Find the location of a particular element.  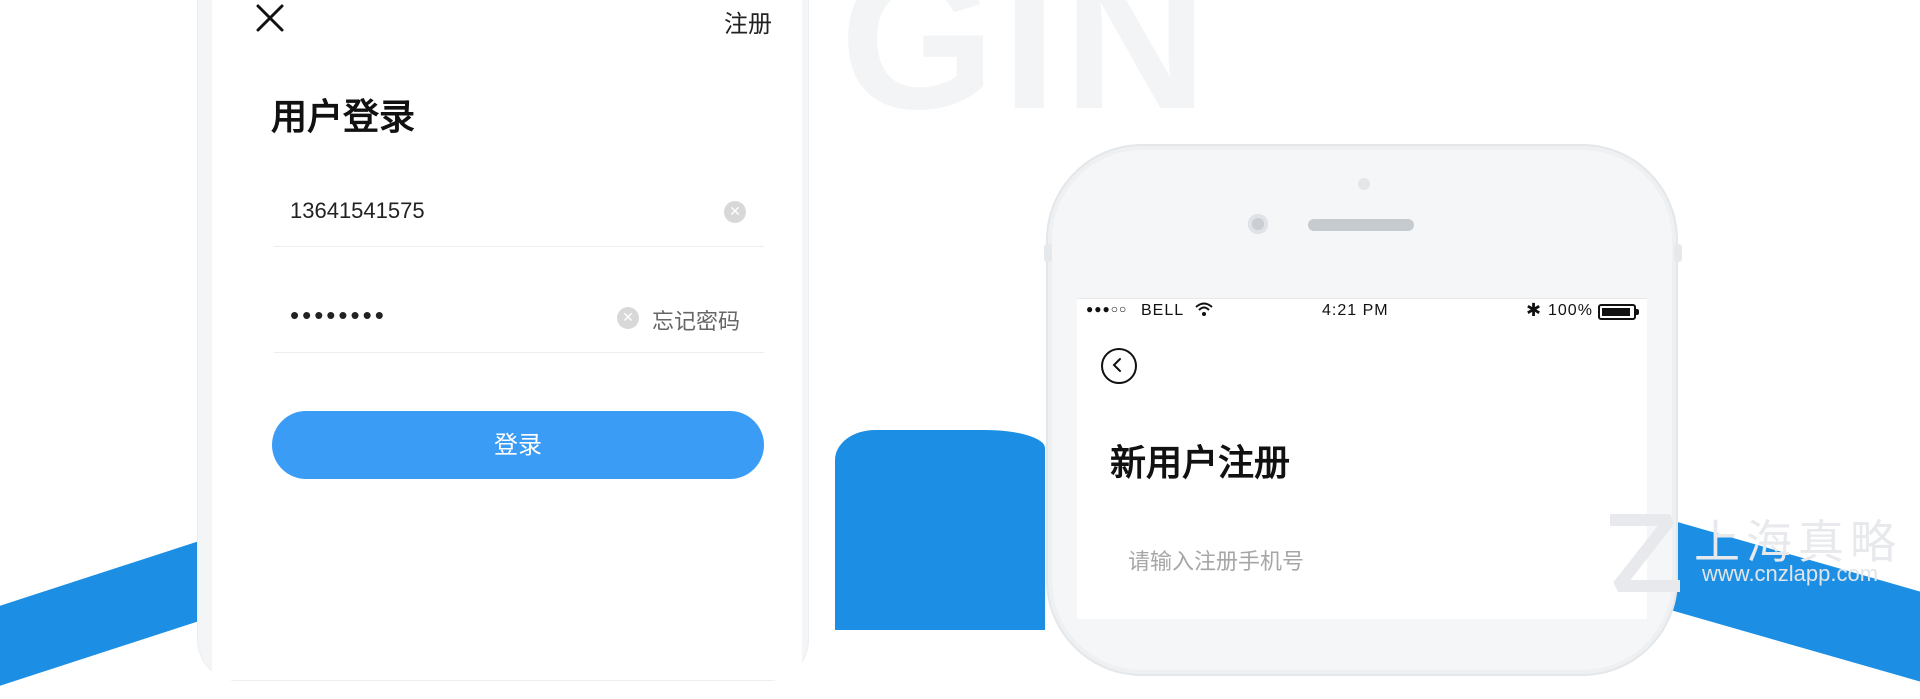

close-icon is located at coordinates (270, 18).